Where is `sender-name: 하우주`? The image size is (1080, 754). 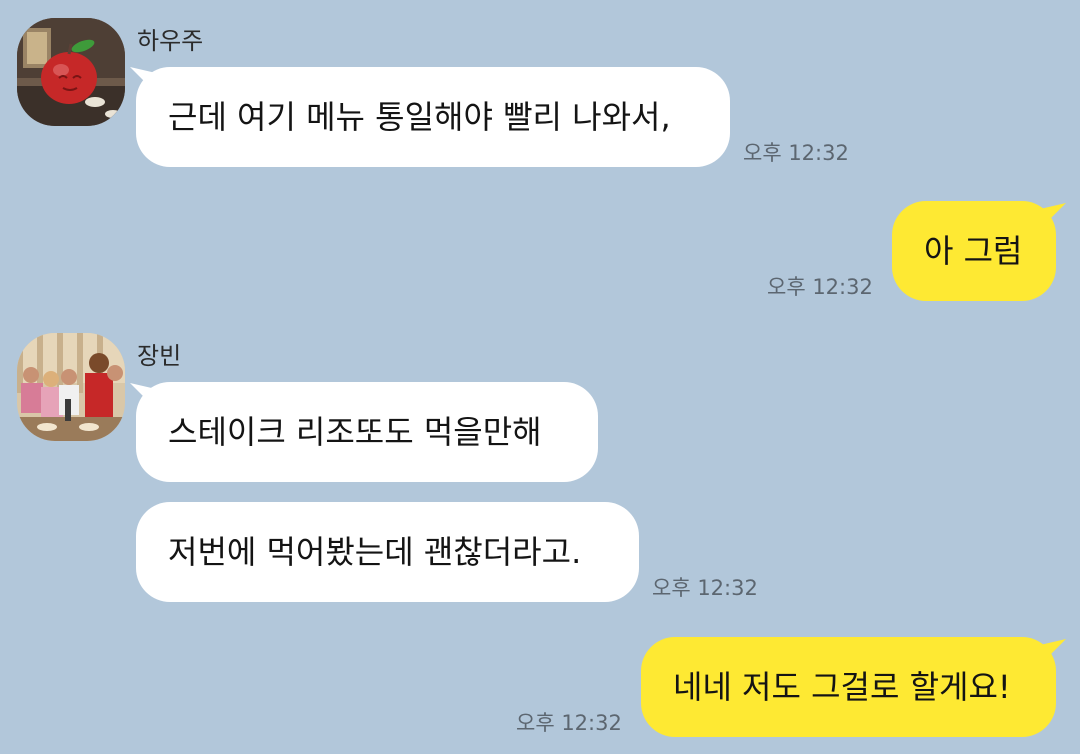
sender-name: 하우주 is located at coordinates (170, 41).